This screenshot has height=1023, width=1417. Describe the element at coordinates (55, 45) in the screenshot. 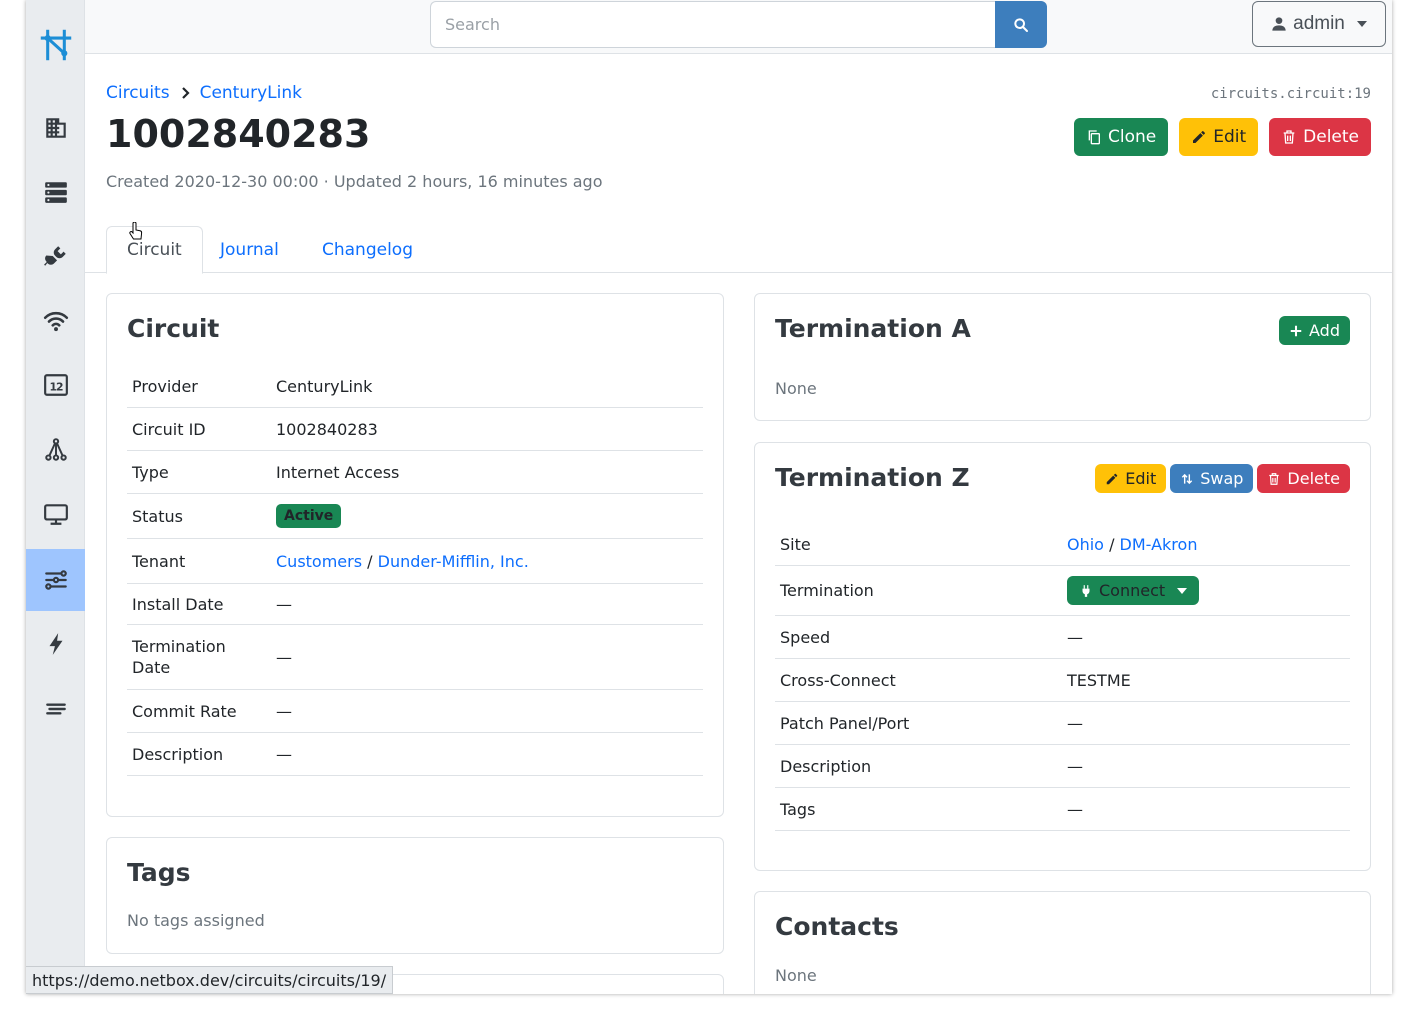

I see `netbox-logo-icon` at that location.